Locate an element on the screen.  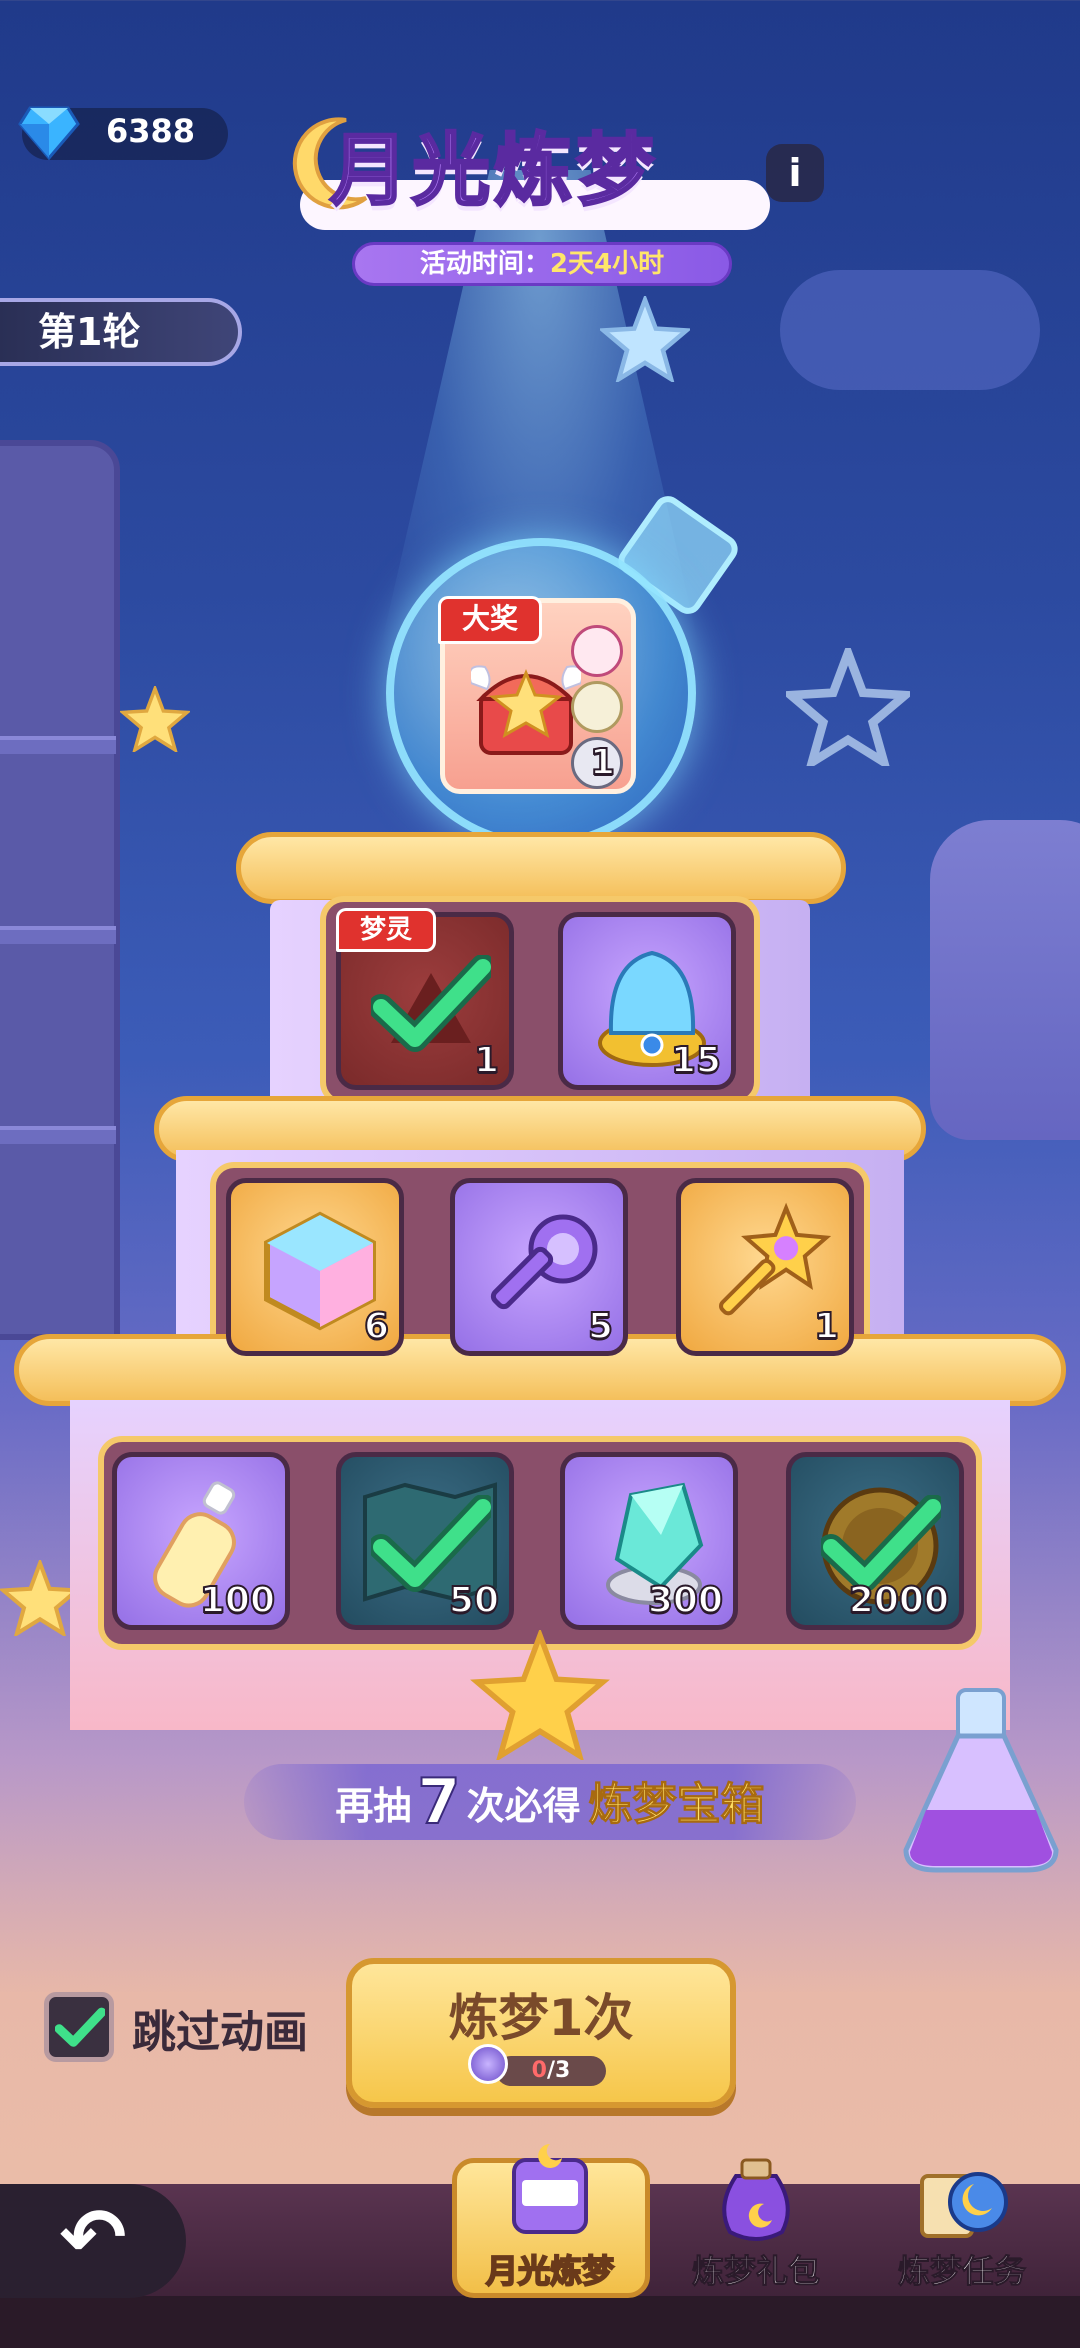
draw-cost-pill: 0/3 is located at coordinates (551, 2071).